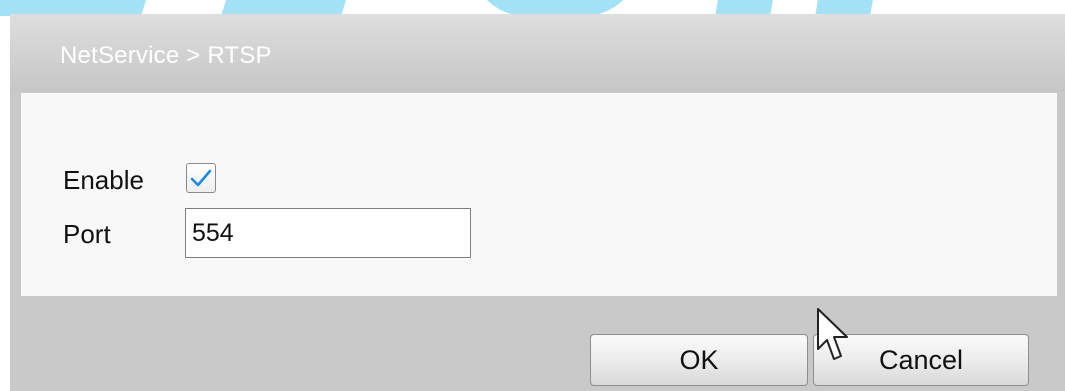  I want to click on enable-checkbox, so click(201, 178).